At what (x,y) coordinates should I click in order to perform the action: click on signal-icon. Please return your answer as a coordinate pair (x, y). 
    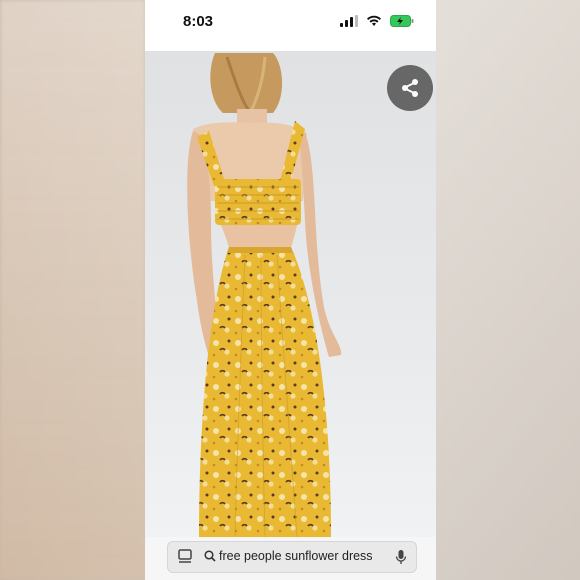
    Looking at the image, I should click on (349, 21).